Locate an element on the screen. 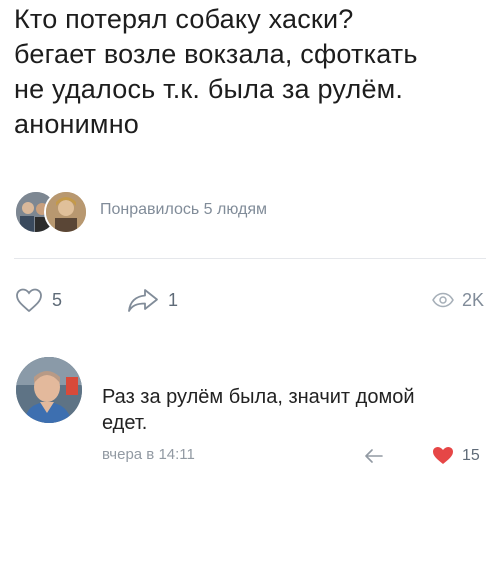 The height and width of the screenshot is (571, 500). share-arrow-icon is located at coordinates (143, 300).